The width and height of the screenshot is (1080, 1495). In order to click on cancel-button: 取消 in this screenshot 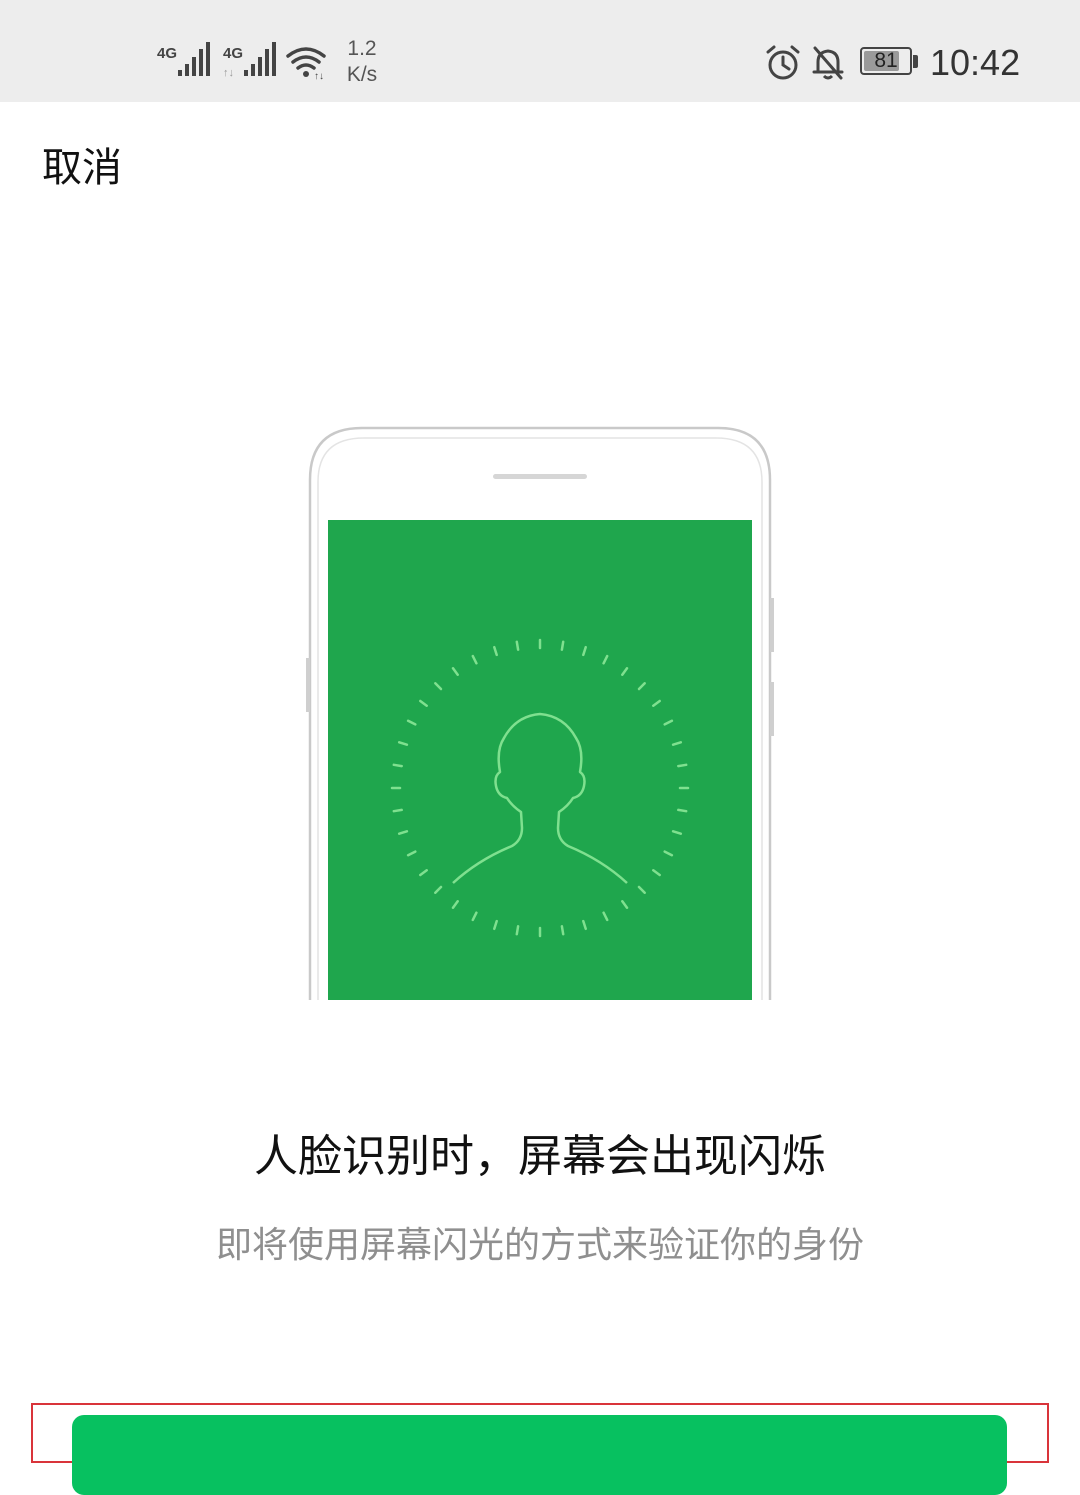, I will do `click(82, 168)`.